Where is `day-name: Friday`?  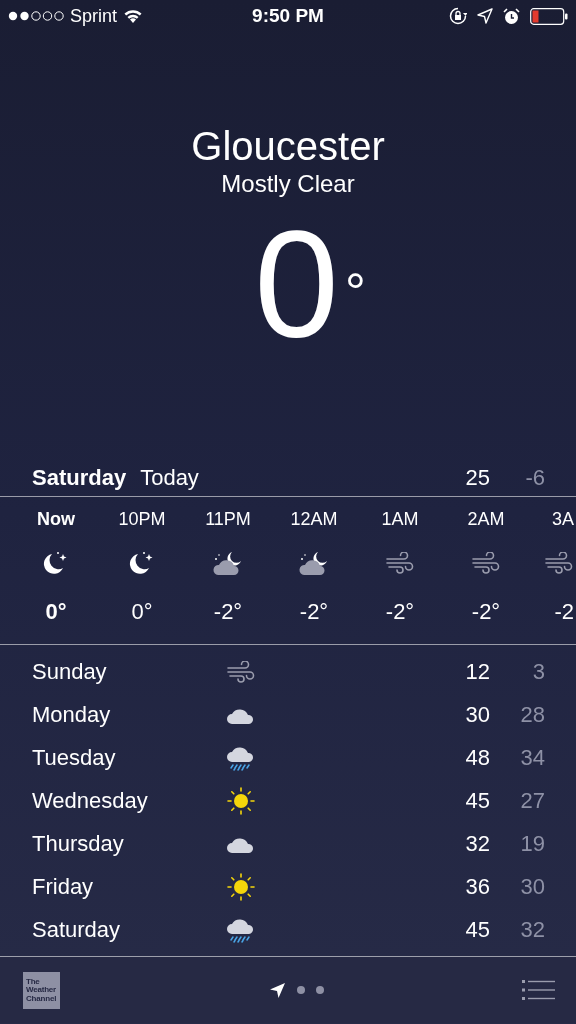 day-name: Friday is located at coordinates (63, 886).